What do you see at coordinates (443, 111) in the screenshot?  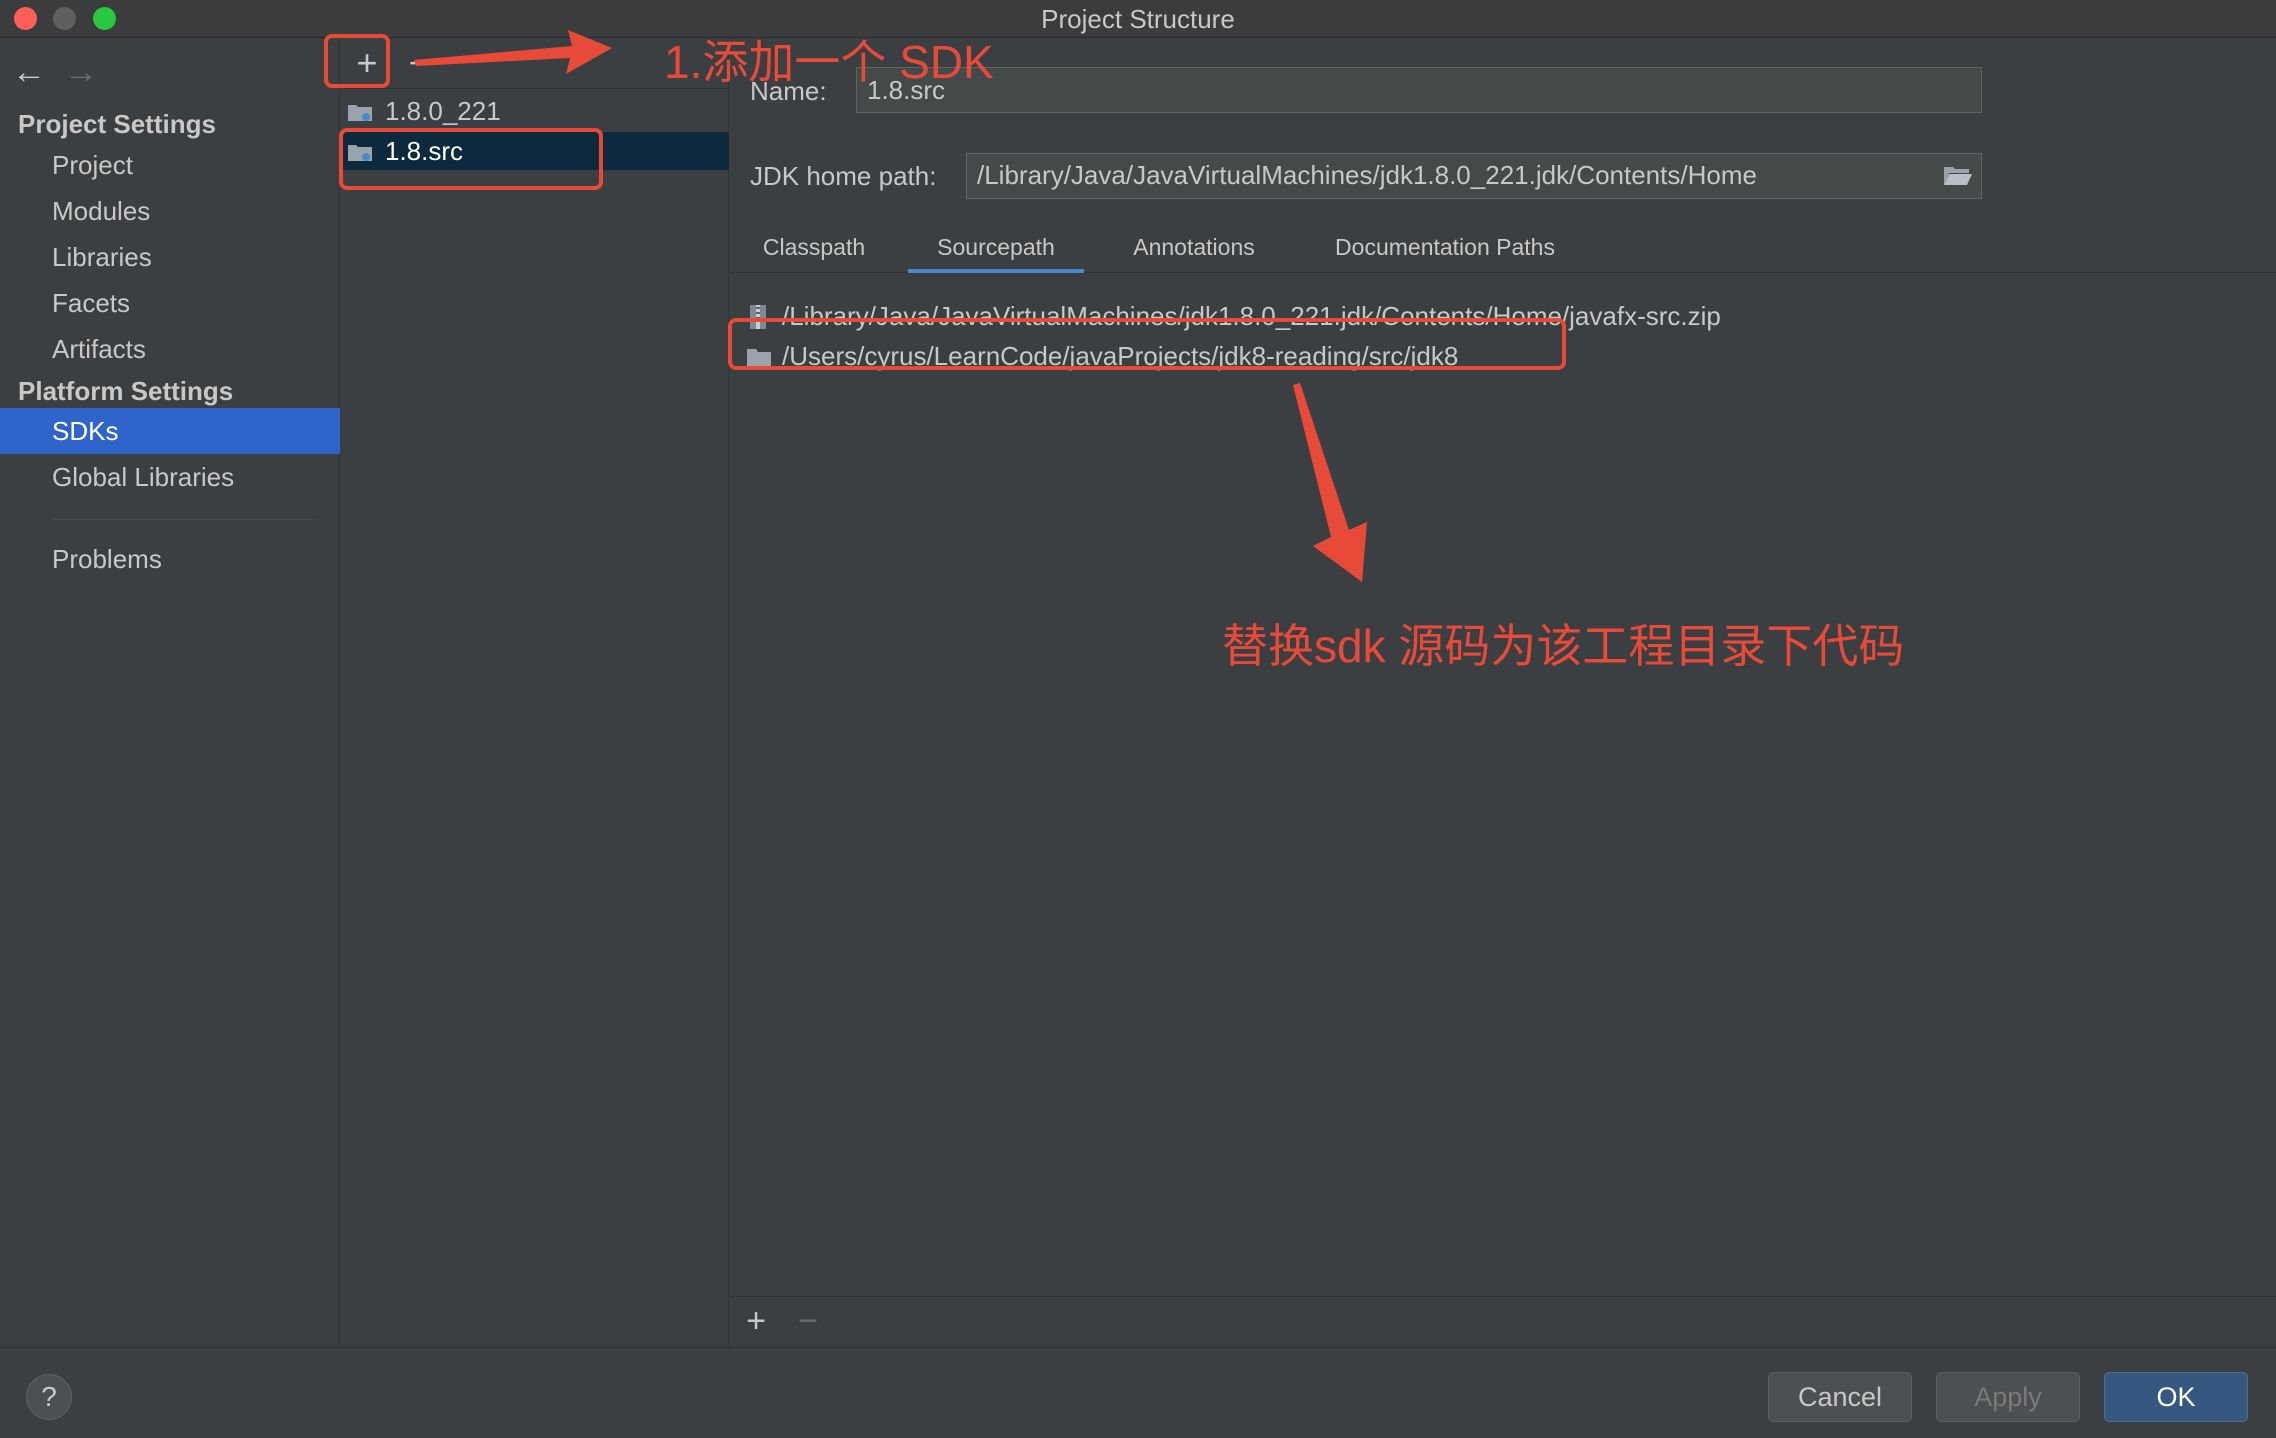 I see `sdk-item-label: 1.8.0_221` at bounding box center [443, 111].